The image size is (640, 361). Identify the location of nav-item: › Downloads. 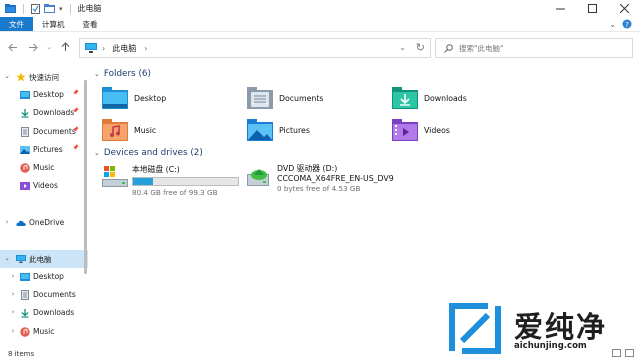
(44, 313).